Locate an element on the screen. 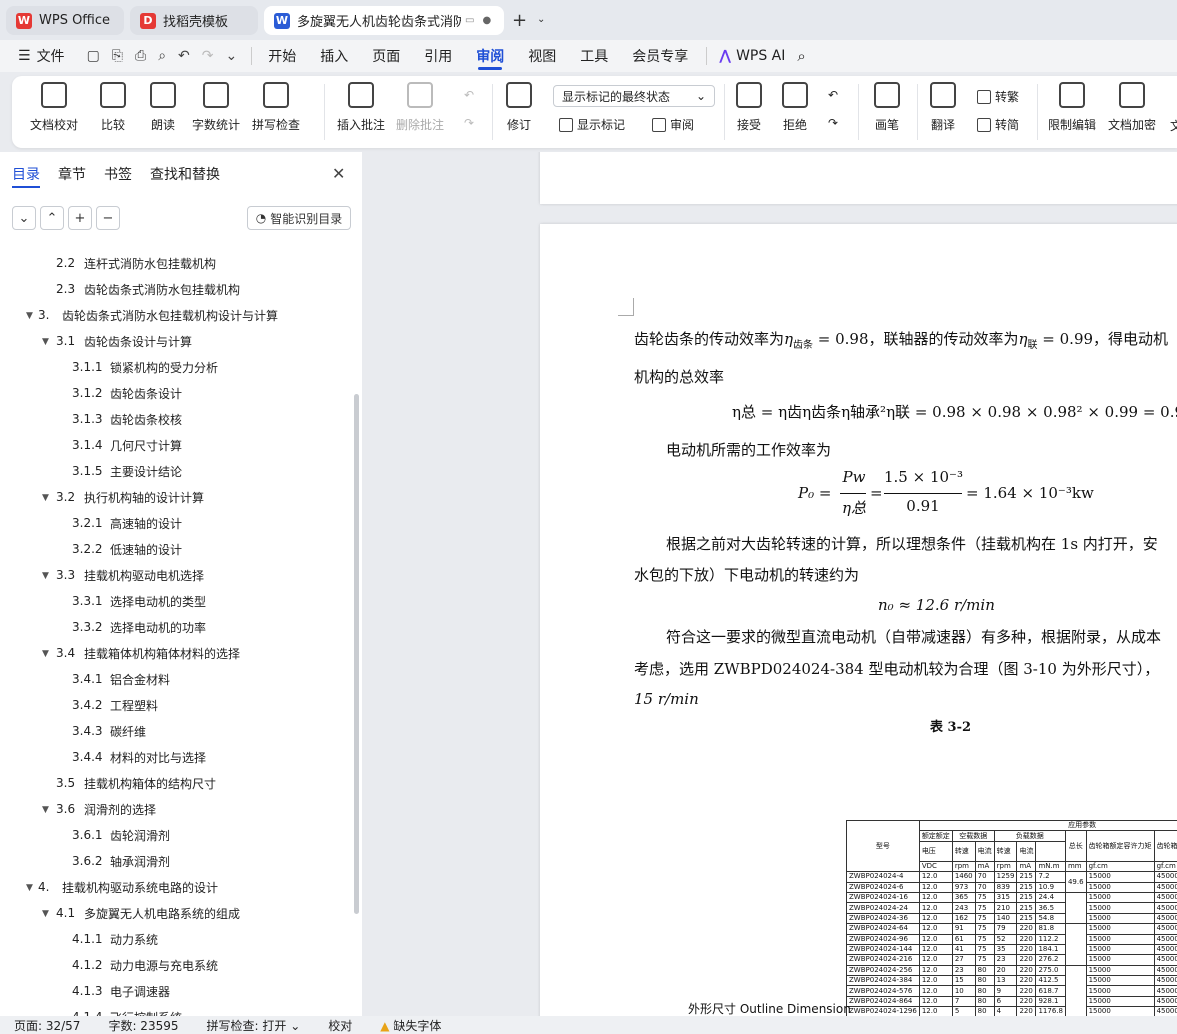 The width and height of the screenshot is (1177, 1034). collapse-chevron-down-icon: ⌄ is located at coordinates (24, 218).